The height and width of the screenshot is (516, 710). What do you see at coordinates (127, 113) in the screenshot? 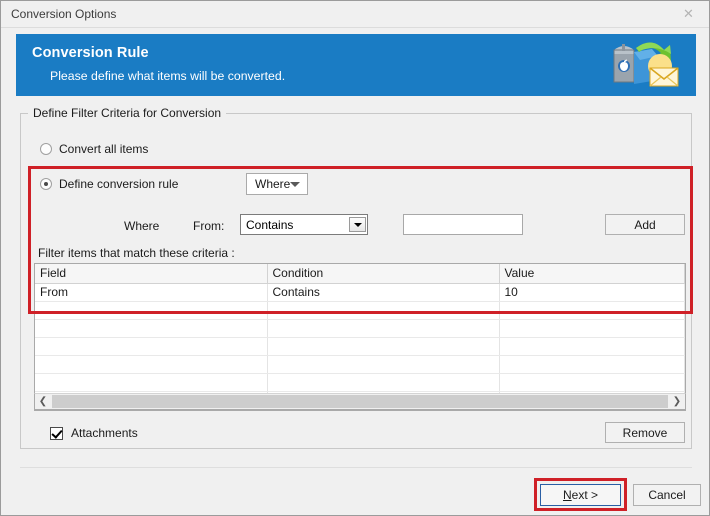
I see `groupbox-legend: Define Filter Criteria for Conversion` at bounding box center [127, 113].